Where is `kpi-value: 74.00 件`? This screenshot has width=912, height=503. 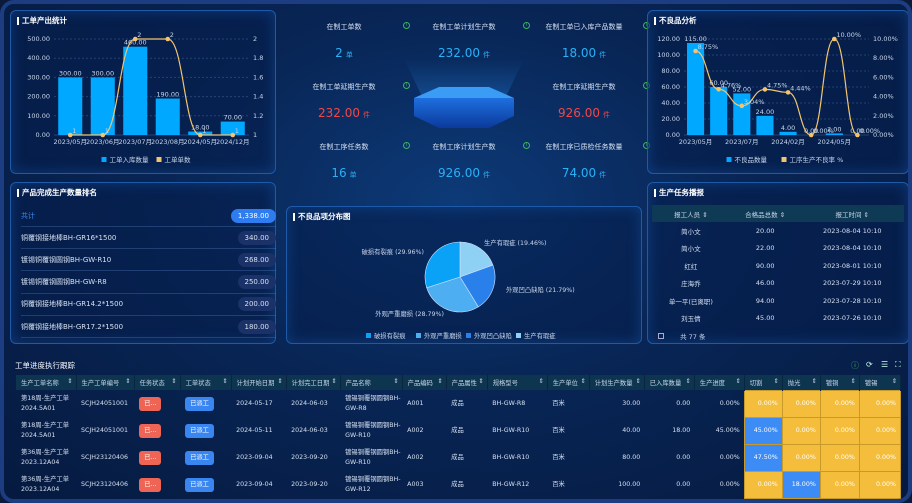
kpi-value: 74.00 件 is located at coordinates (584, 173).